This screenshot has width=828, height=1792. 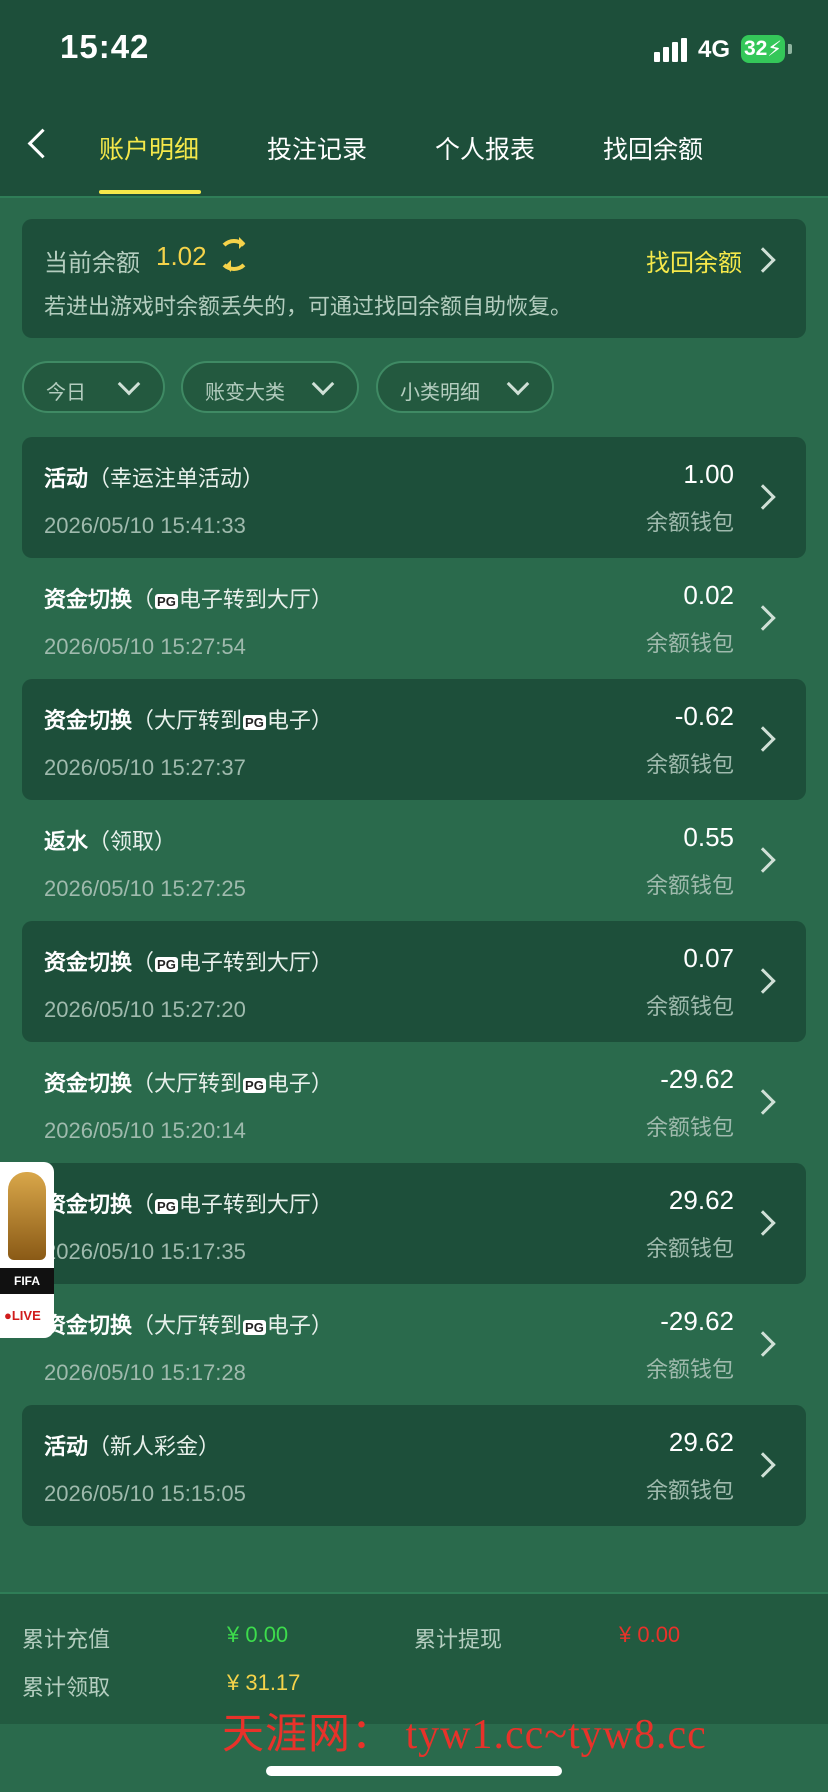 What do you see at coordinates (145, 1251) in the screenshot?
I see `transaction-time: 2026/05/10 15:17:35` at bounding box center [145, 1251].